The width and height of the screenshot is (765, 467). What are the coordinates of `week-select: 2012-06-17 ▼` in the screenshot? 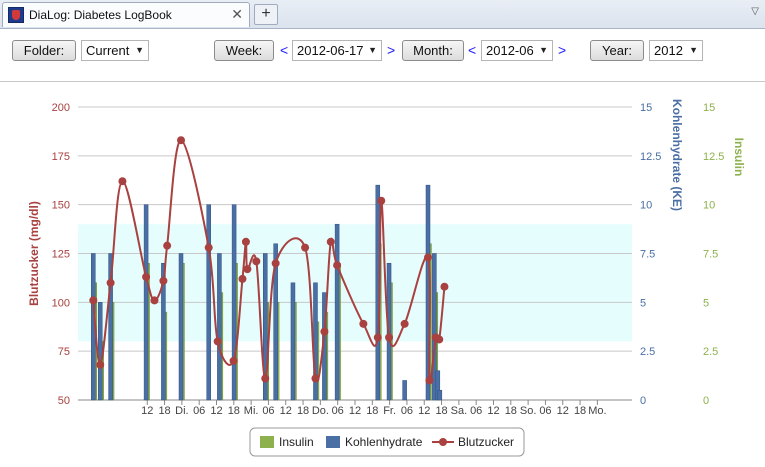 It's located at (337, 50).